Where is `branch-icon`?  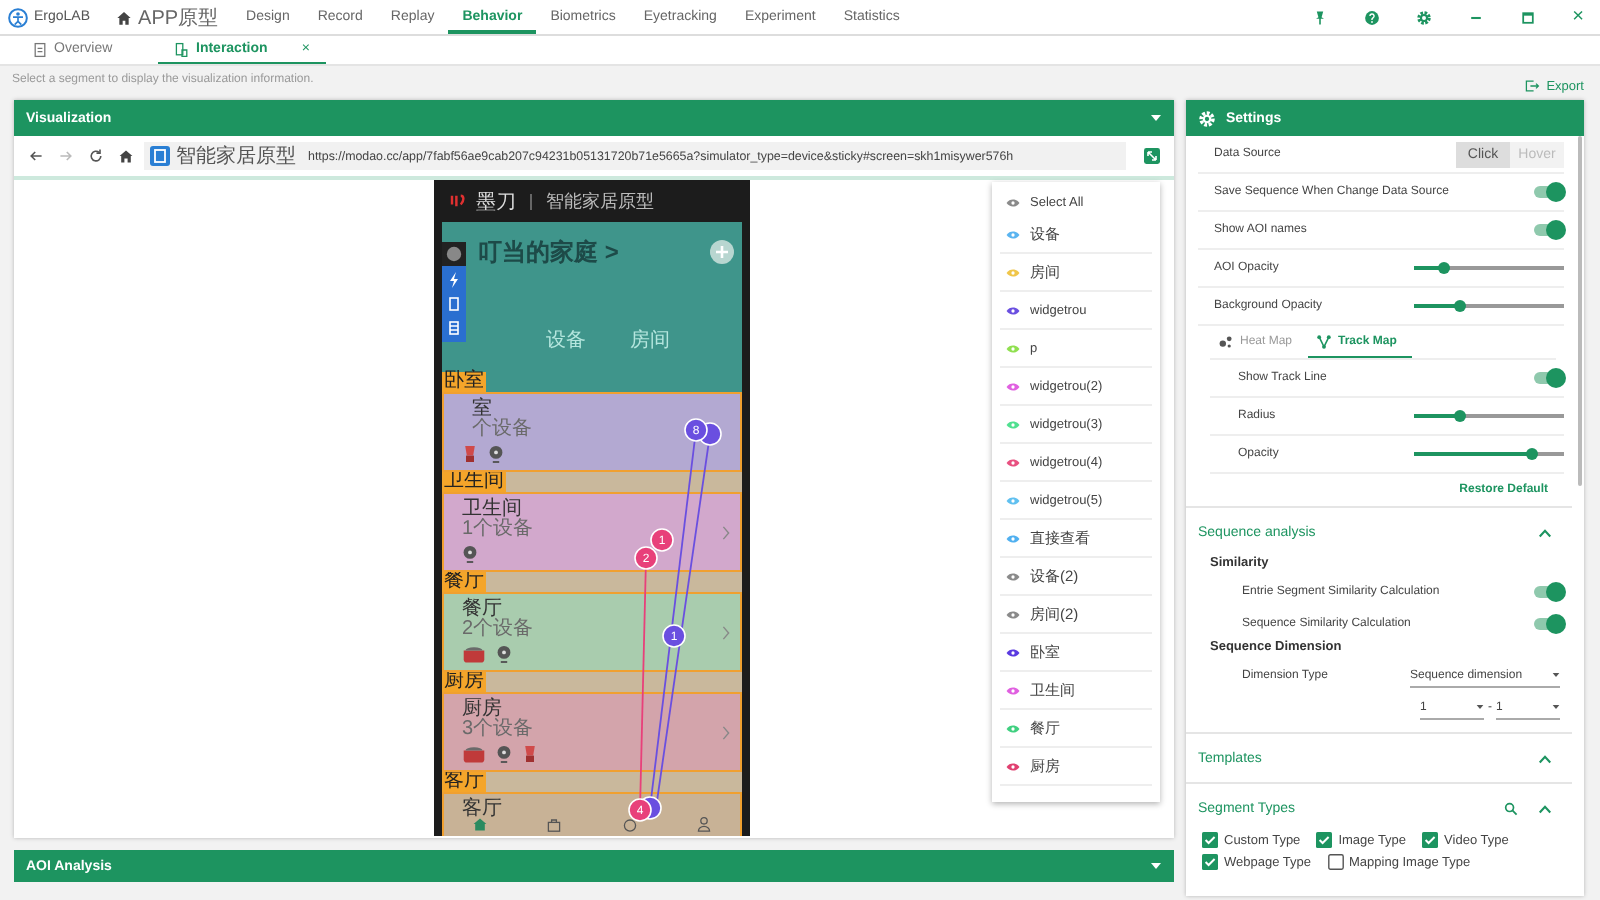 branch-icon is located at coordinates (1324, 341).